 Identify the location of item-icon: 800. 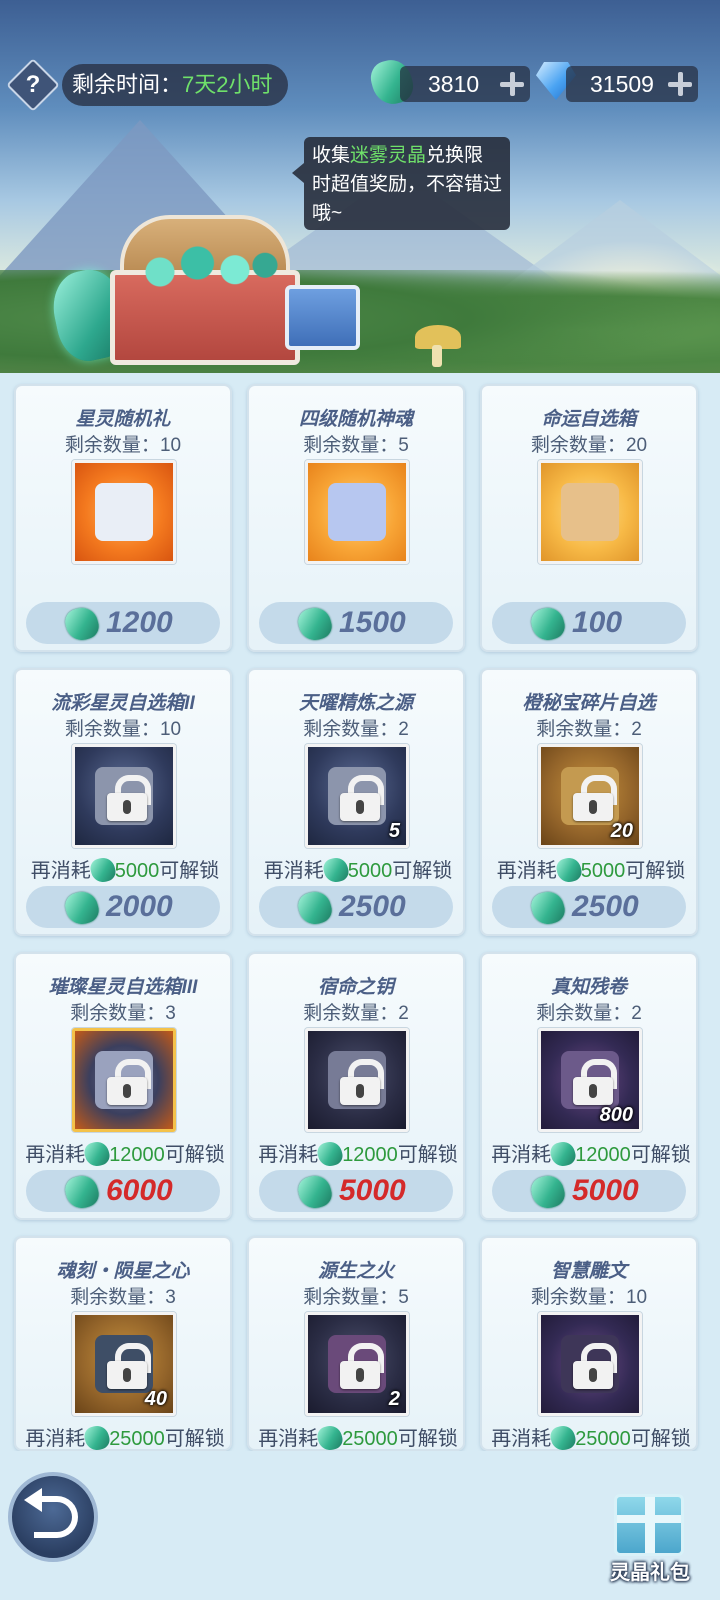
(590, 1080).